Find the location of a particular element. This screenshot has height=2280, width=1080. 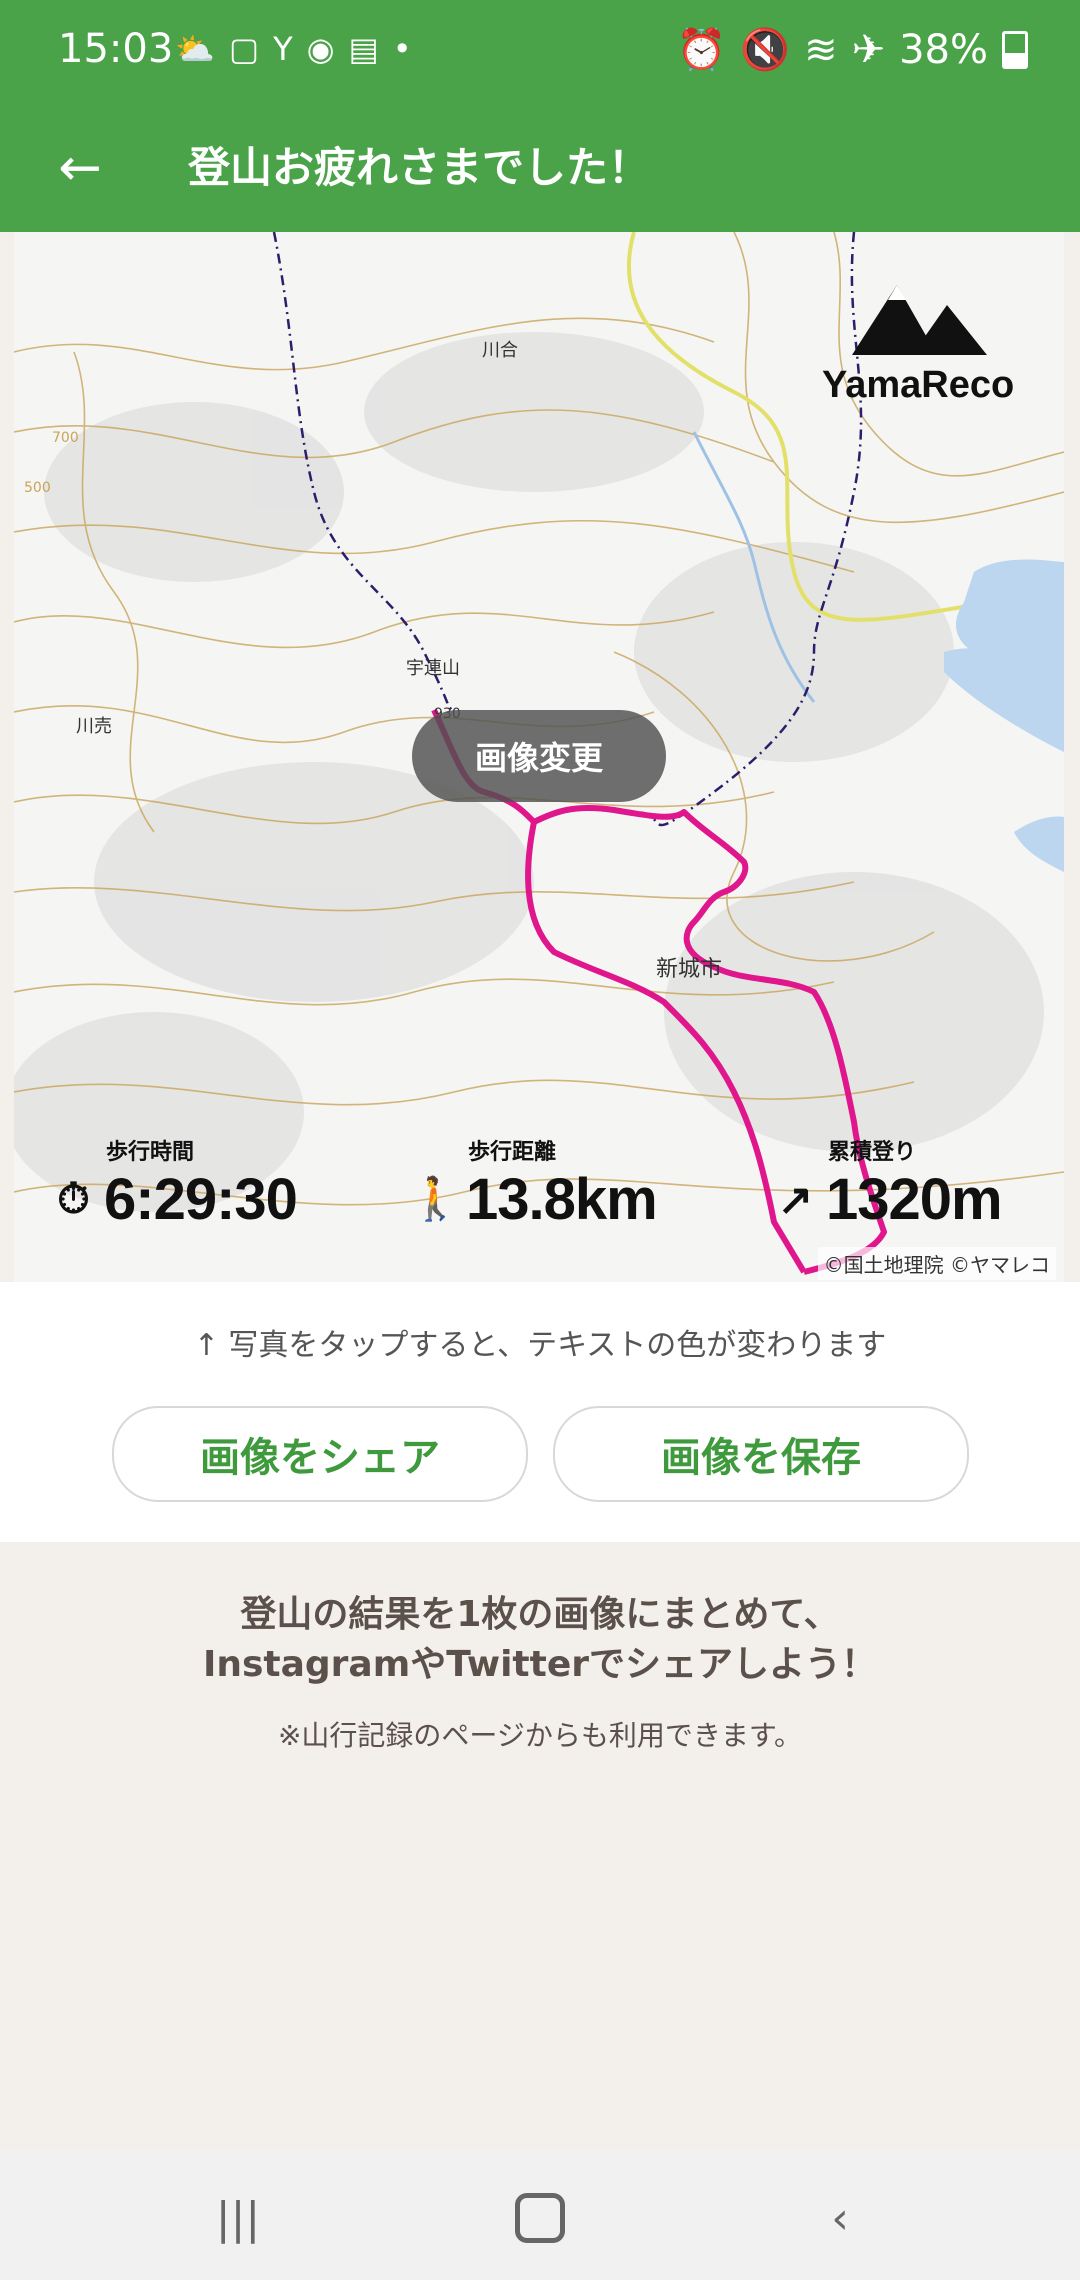

back-nav-button: ‹ is located at coordinates (840, 2218).